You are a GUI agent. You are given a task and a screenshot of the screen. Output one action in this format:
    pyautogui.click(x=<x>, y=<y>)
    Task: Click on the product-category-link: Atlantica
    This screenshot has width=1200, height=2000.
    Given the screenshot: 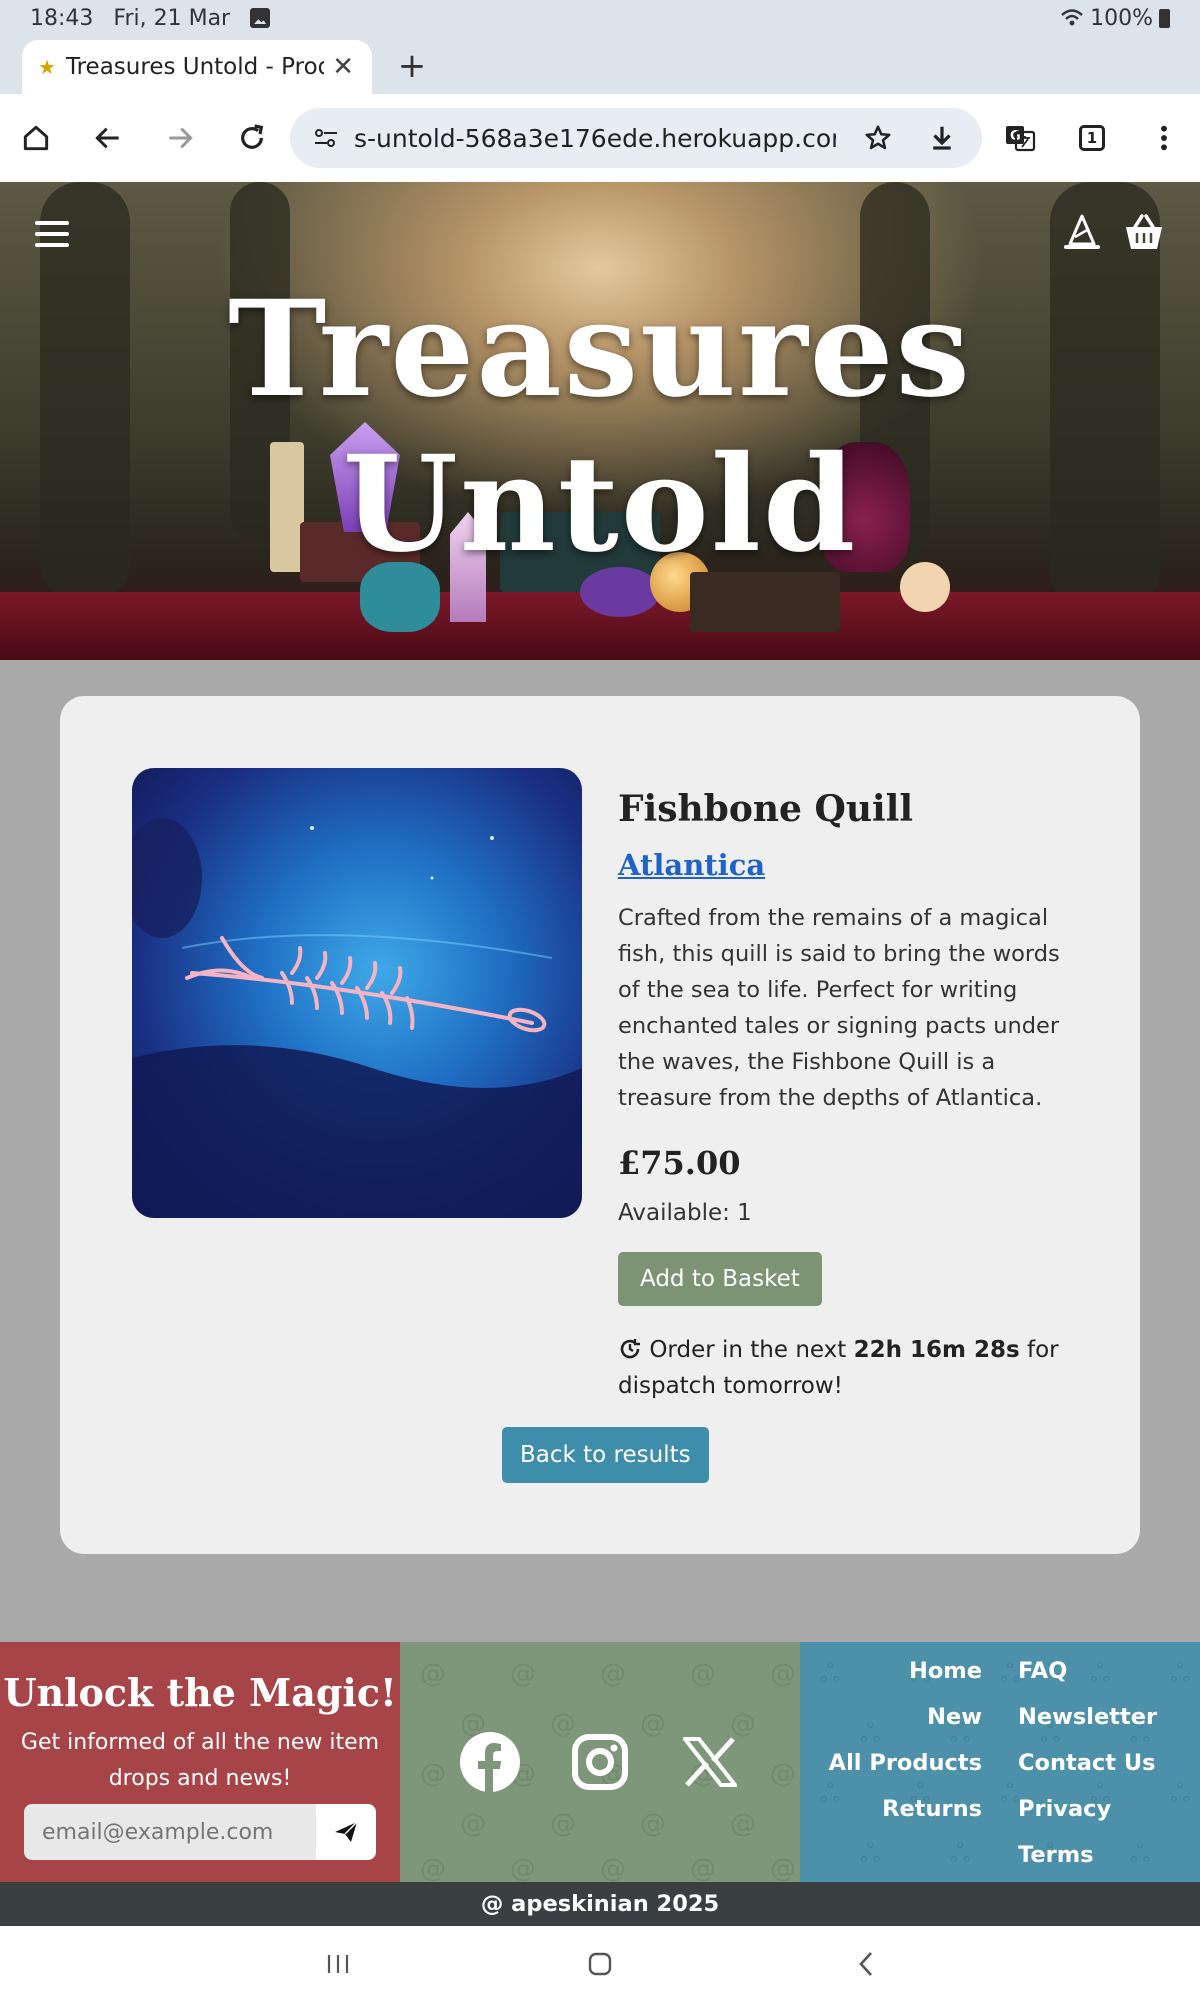 What is the action you would take?
    pyautogui.click(x=691, y=865)
    